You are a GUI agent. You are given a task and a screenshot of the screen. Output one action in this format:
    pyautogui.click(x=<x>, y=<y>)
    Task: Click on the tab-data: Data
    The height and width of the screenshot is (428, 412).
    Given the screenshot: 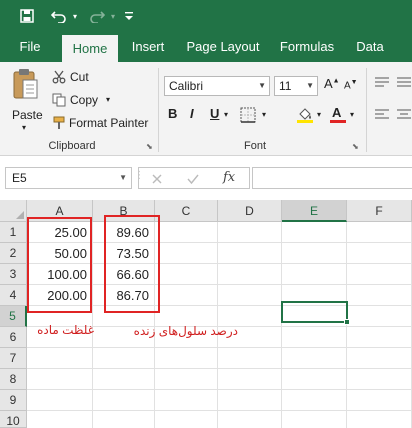 What is the action you would take?
    pyautogui.click(x=370, y=47)
    